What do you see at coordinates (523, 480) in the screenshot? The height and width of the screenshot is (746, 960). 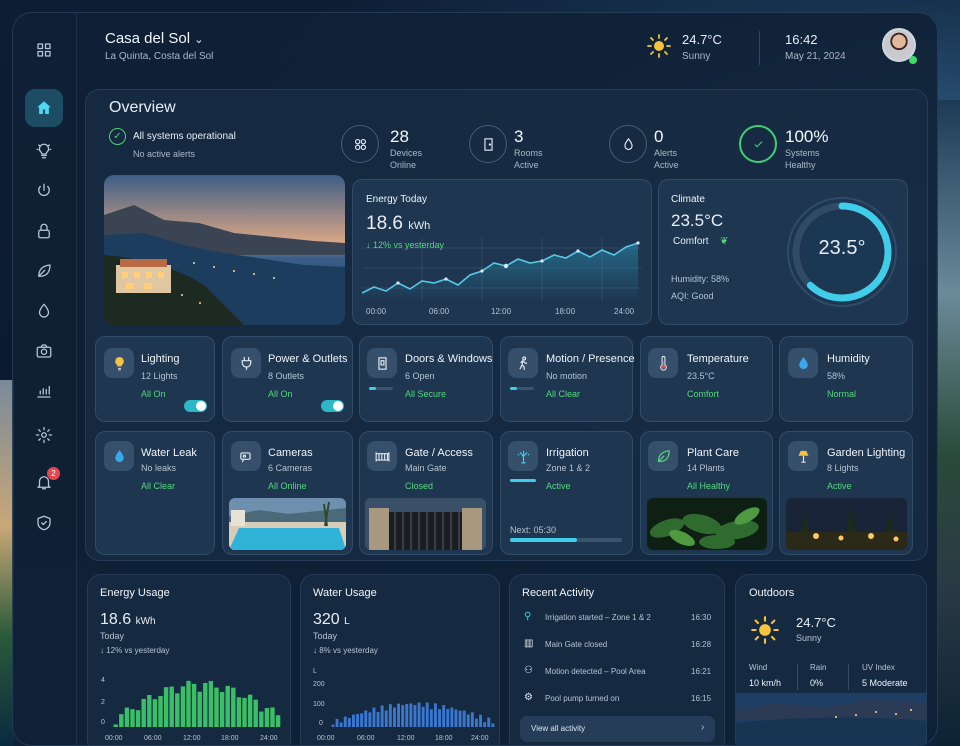 I see `irrigation-indicator` at bounding box center [523, 480].